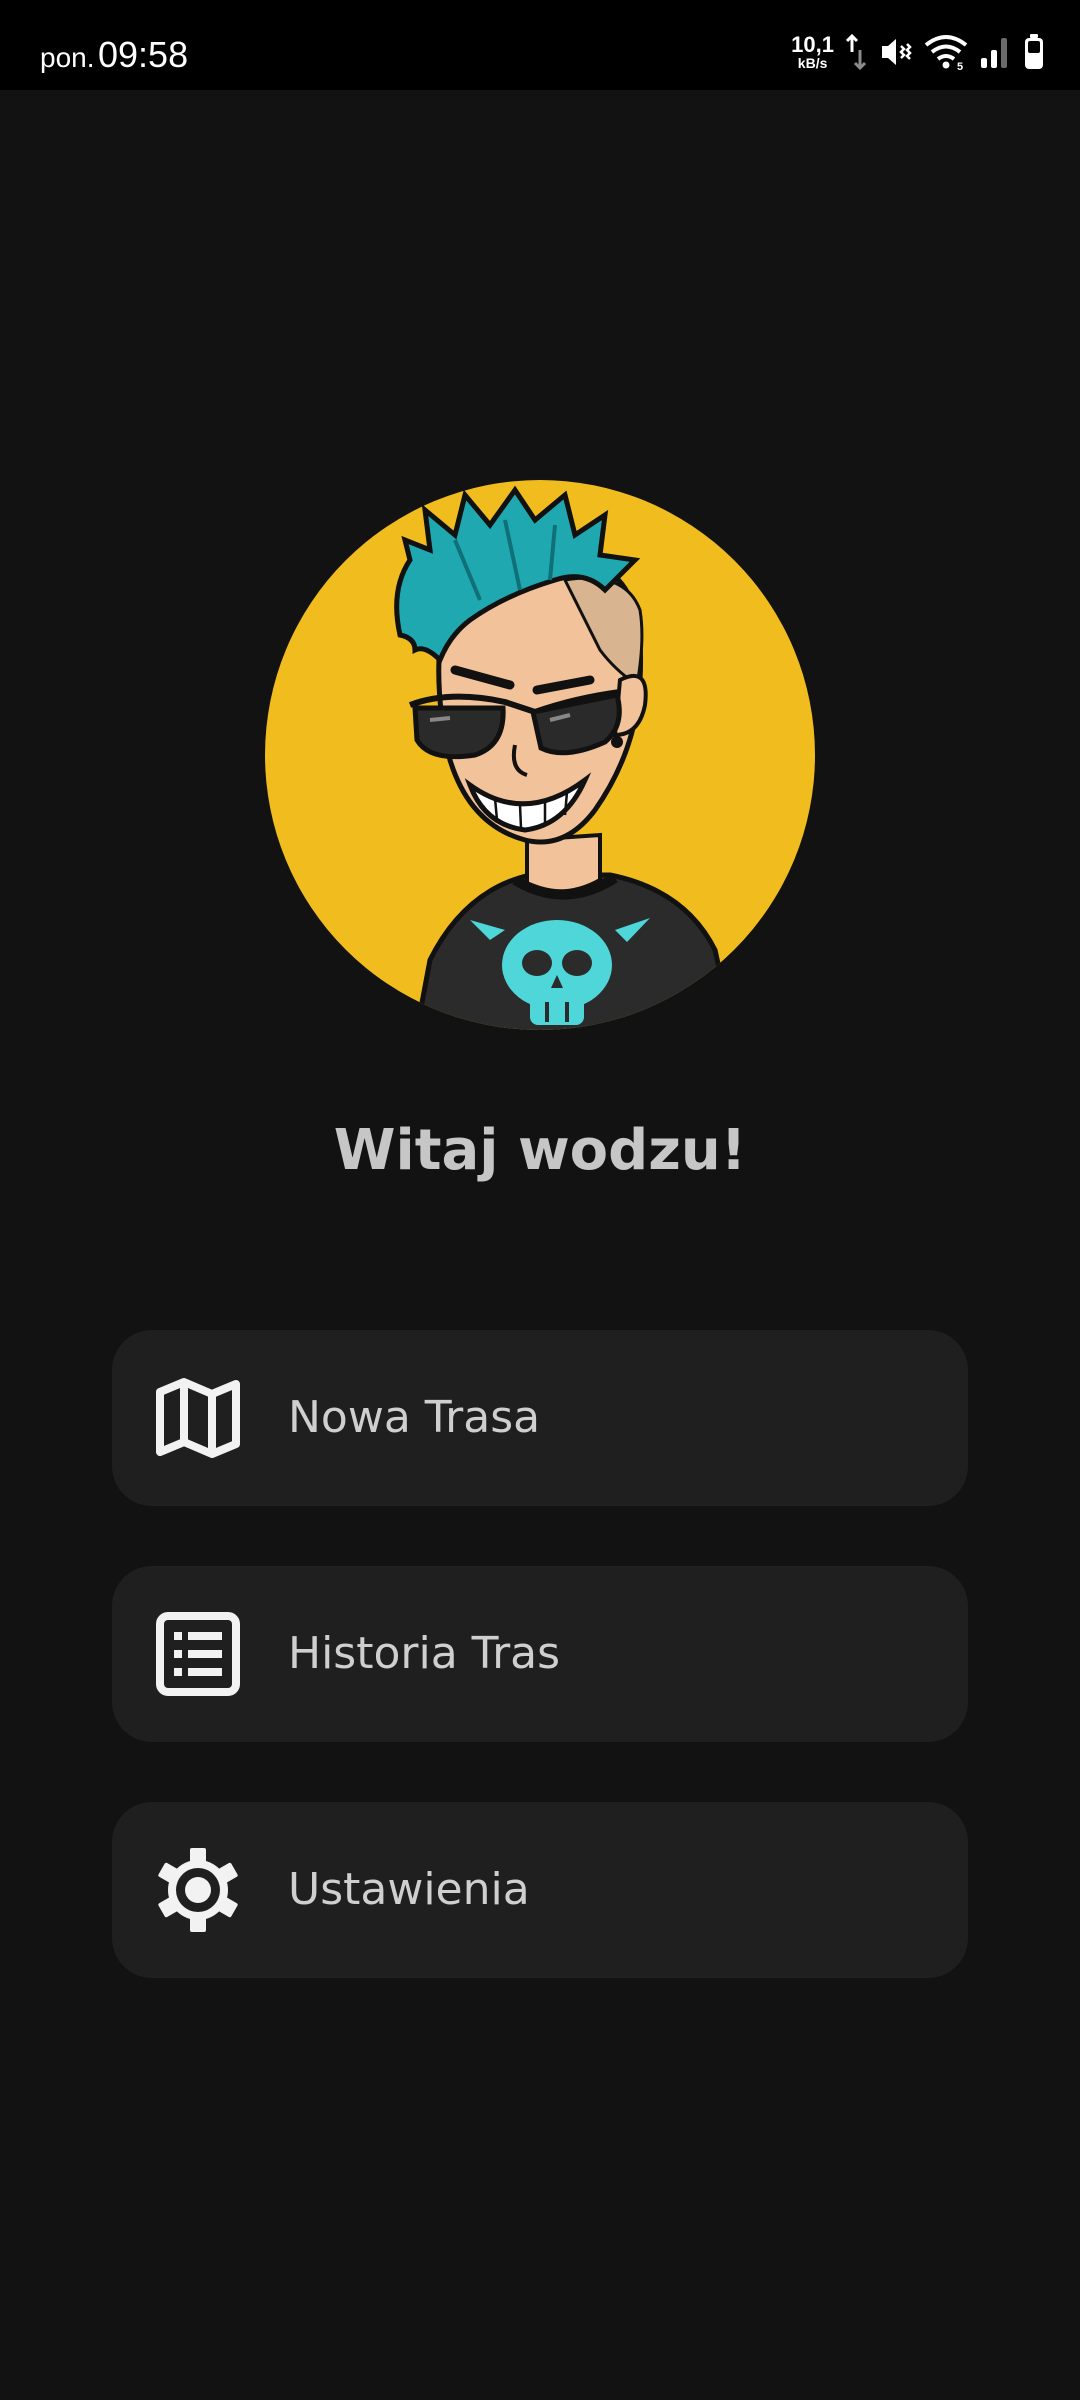 This screenshot has height=2400, width=1080. I want to click on net-speed-unit: kB/s, so click(812, 63).